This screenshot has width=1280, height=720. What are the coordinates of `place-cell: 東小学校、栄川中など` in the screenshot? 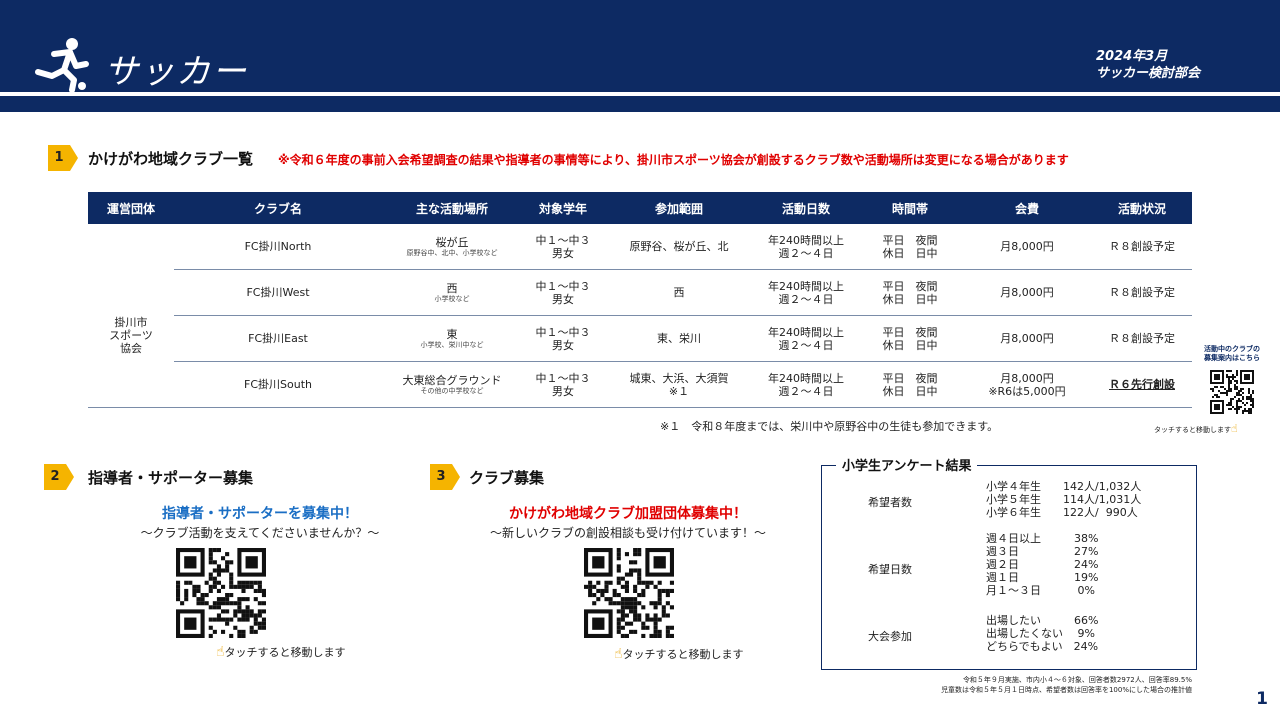 It's located at (452, 338).